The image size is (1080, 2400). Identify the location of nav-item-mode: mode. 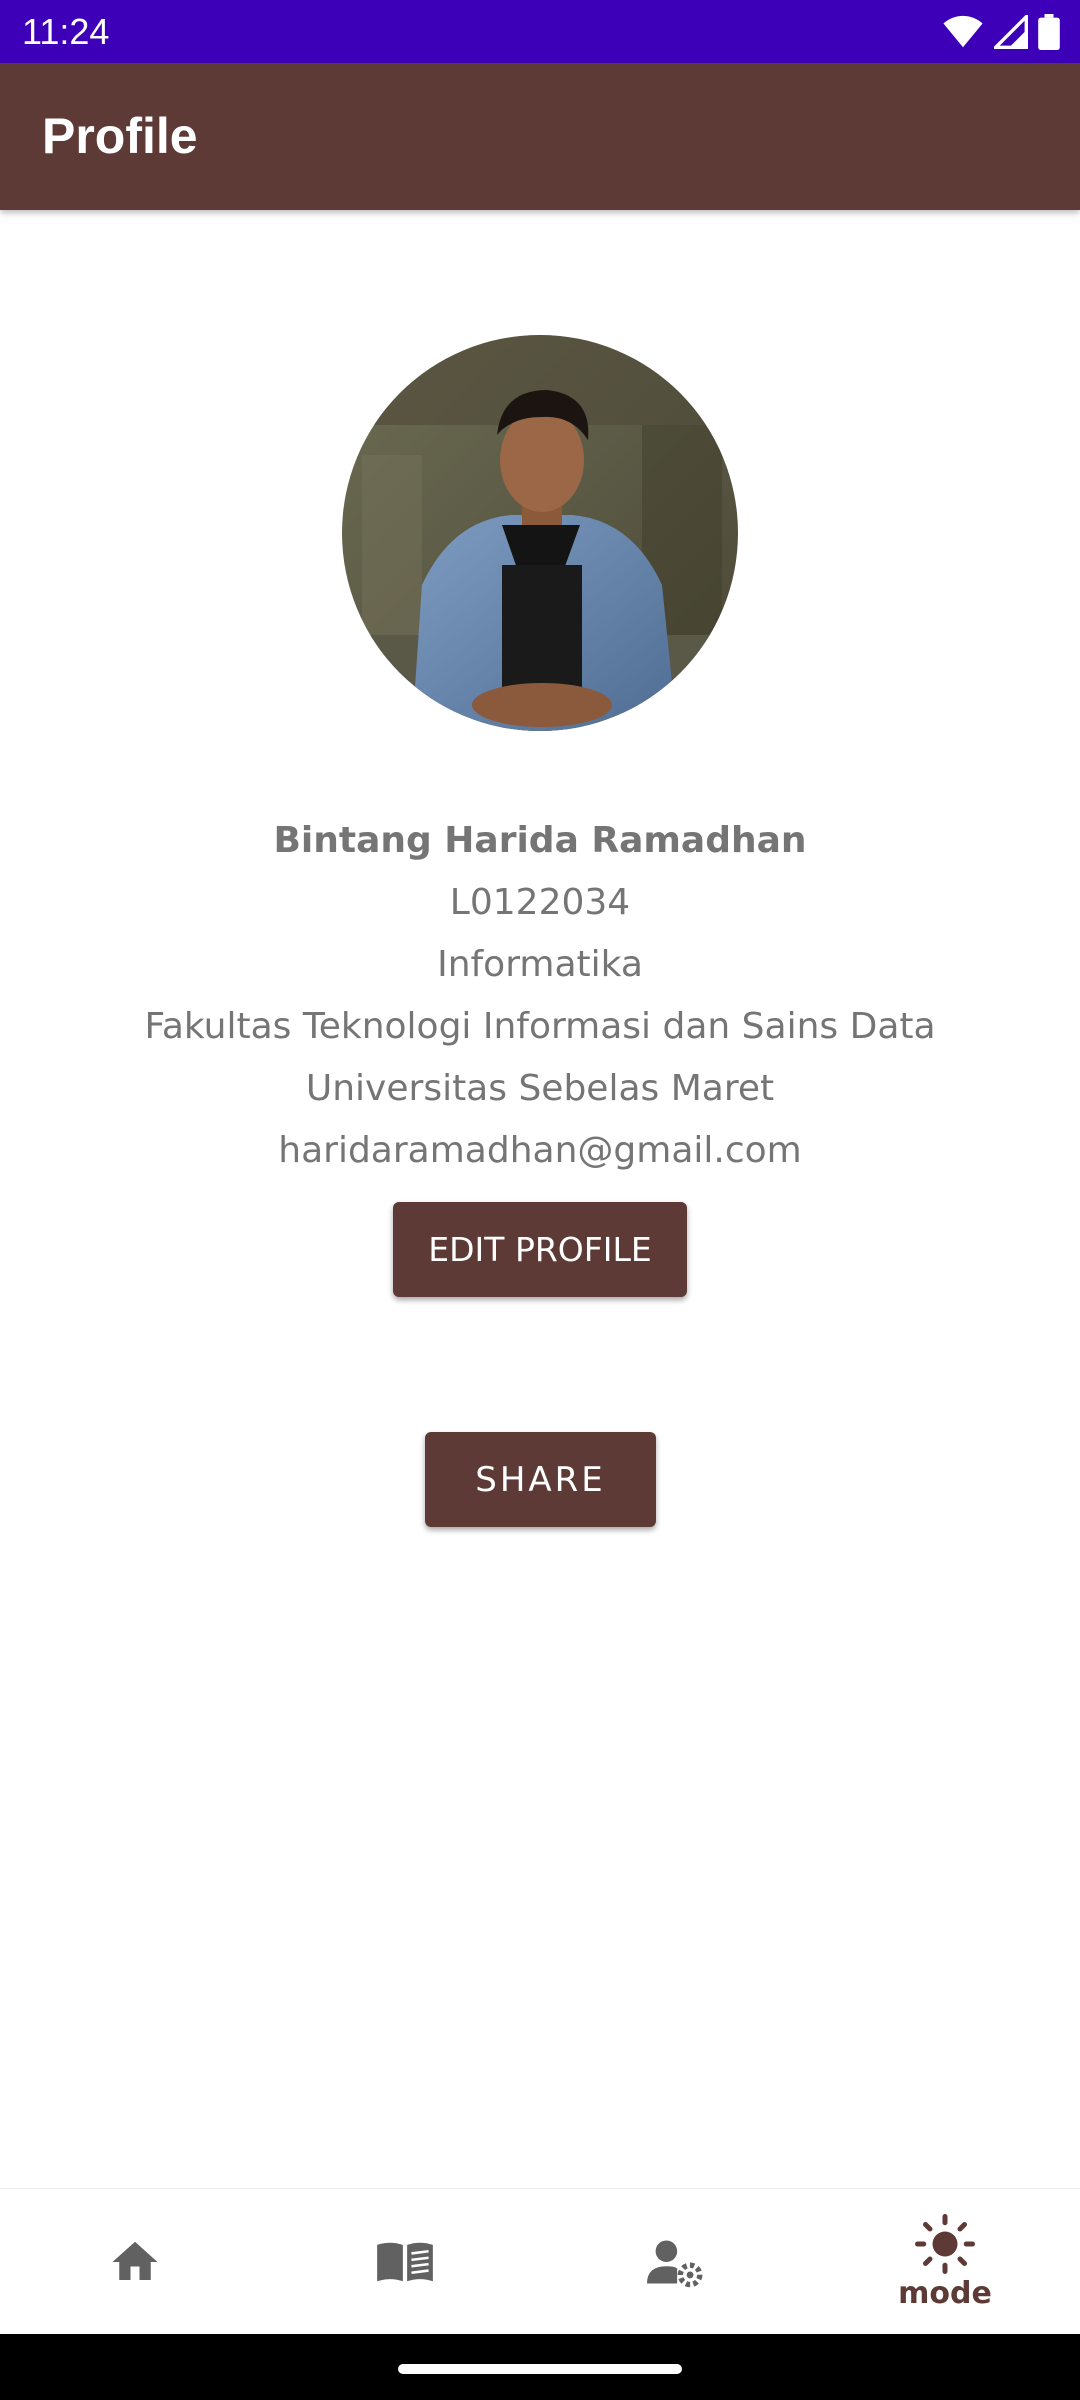
(945, 2262).